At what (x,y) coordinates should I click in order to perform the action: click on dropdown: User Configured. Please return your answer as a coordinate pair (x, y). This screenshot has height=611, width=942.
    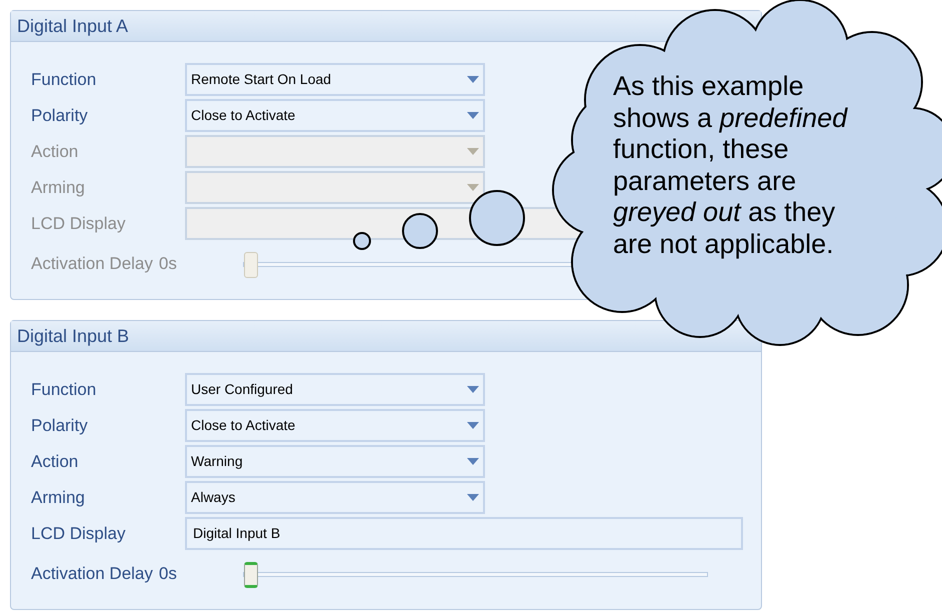
    Looking at the image, I should click on (335, 389).